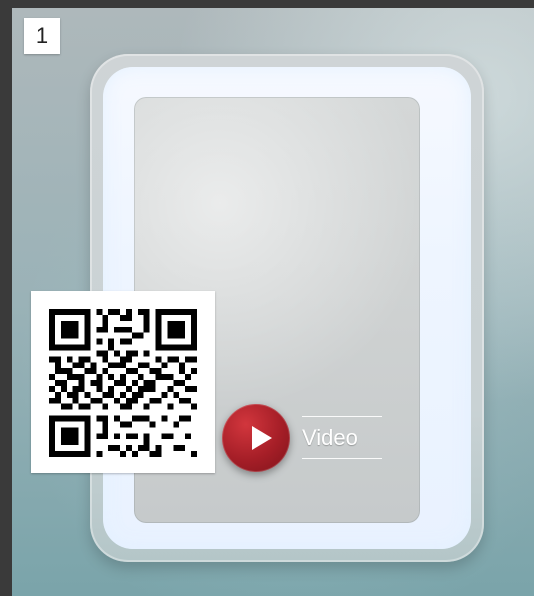  I want to click on play-video-button, so click(256, 438).